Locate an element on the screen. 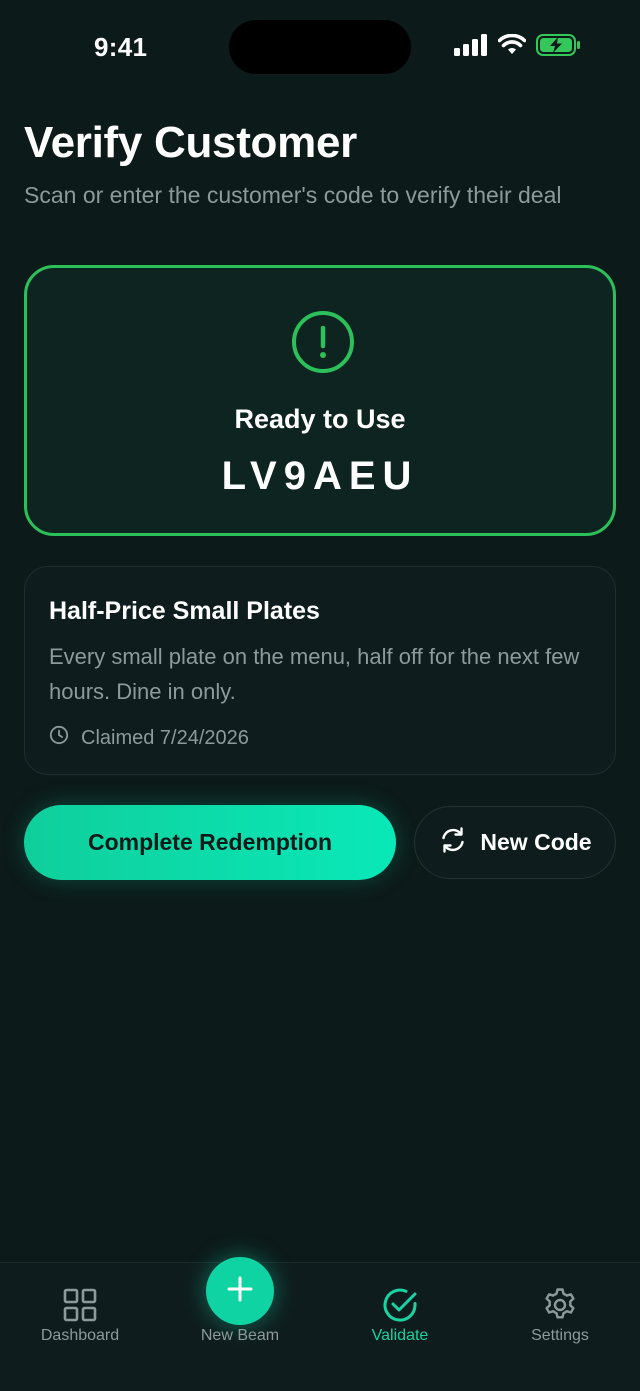  new-code-button: New Code is located at coordinates (515, 842).